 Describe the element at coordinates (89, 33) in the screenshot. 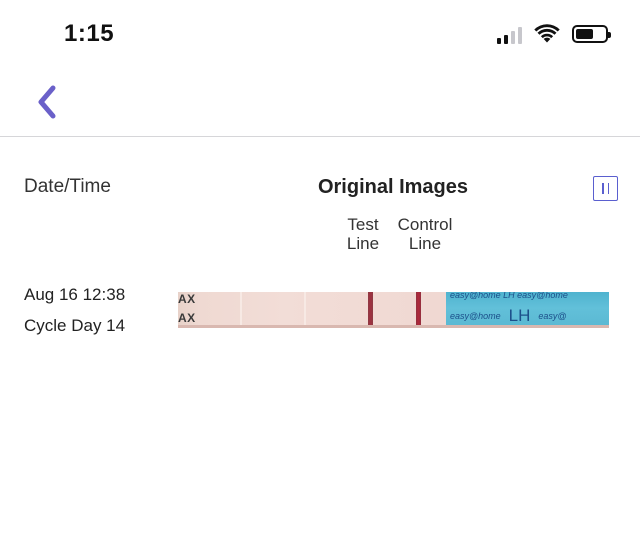

I see `status-time: 1:15` at that location.